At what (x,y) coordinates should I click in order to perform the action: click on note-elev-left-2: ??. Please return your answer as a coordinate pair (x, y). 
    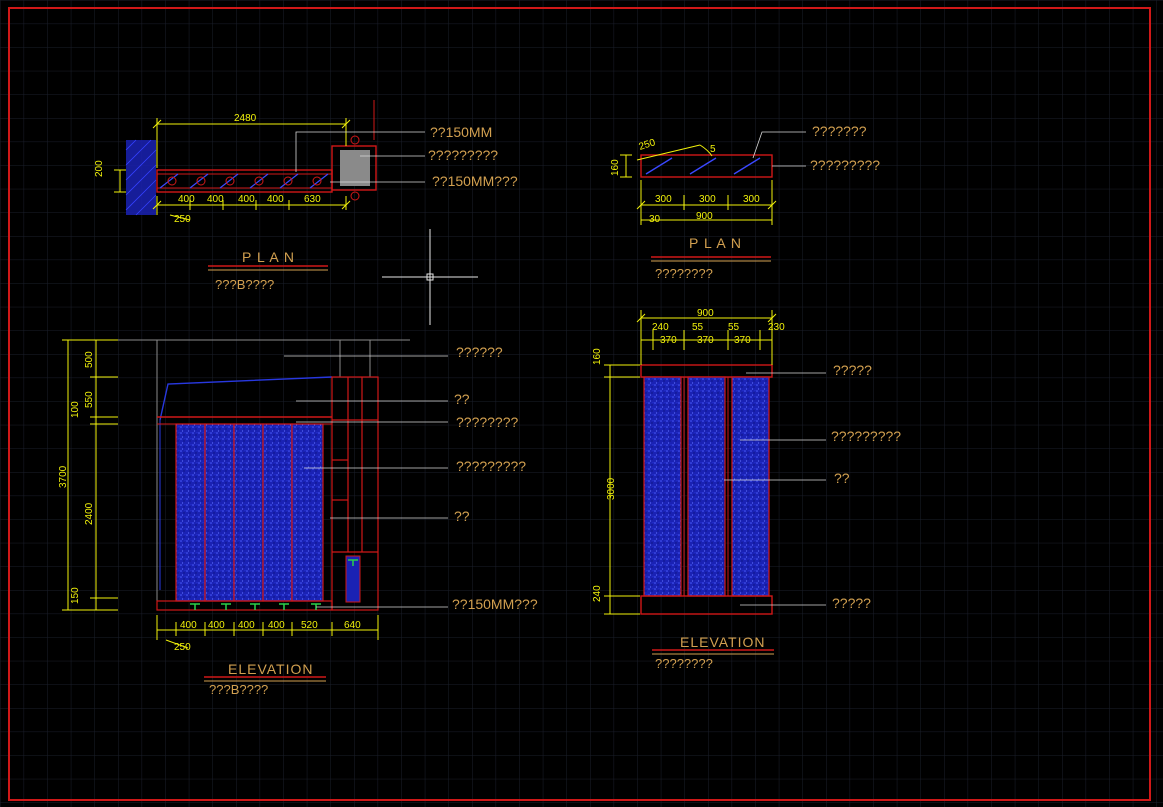
    Looking at the image, I should click on (462, 399).